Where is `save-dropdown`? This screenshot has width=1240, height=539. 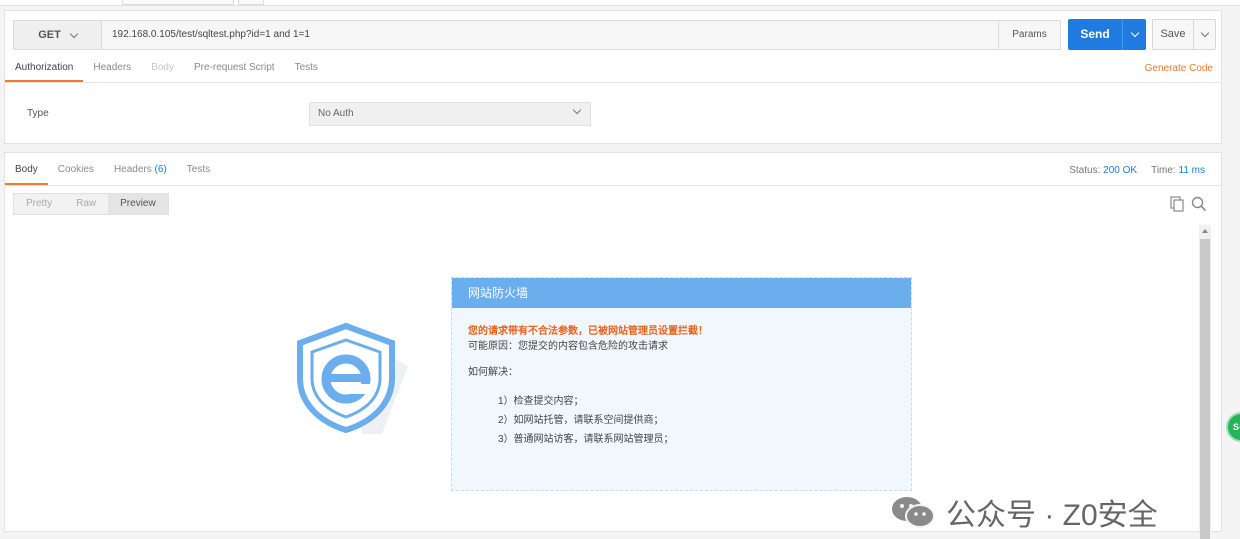 save-dropdown is located at coordinates (1204, 34).